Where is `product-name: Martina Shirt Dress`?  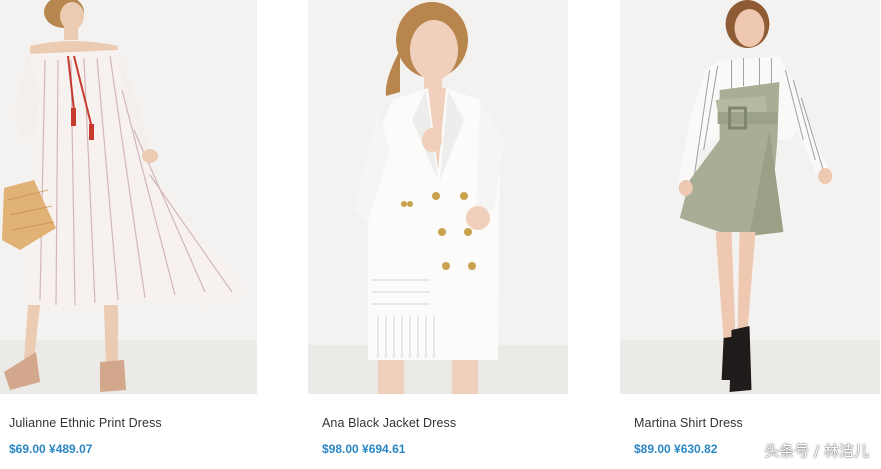
product-name: Martina Shirt Dress is located at coordinates (688, 423).